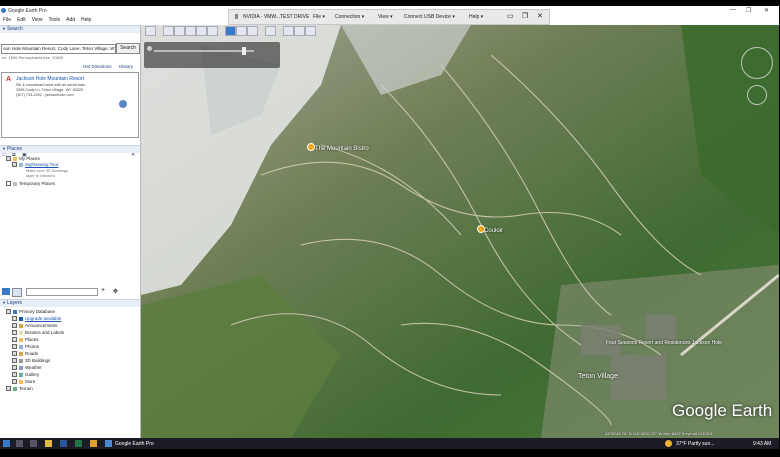 The height and width of the screenshot is (457, 780). I want to click on menu-file: File, so click(7, 20).